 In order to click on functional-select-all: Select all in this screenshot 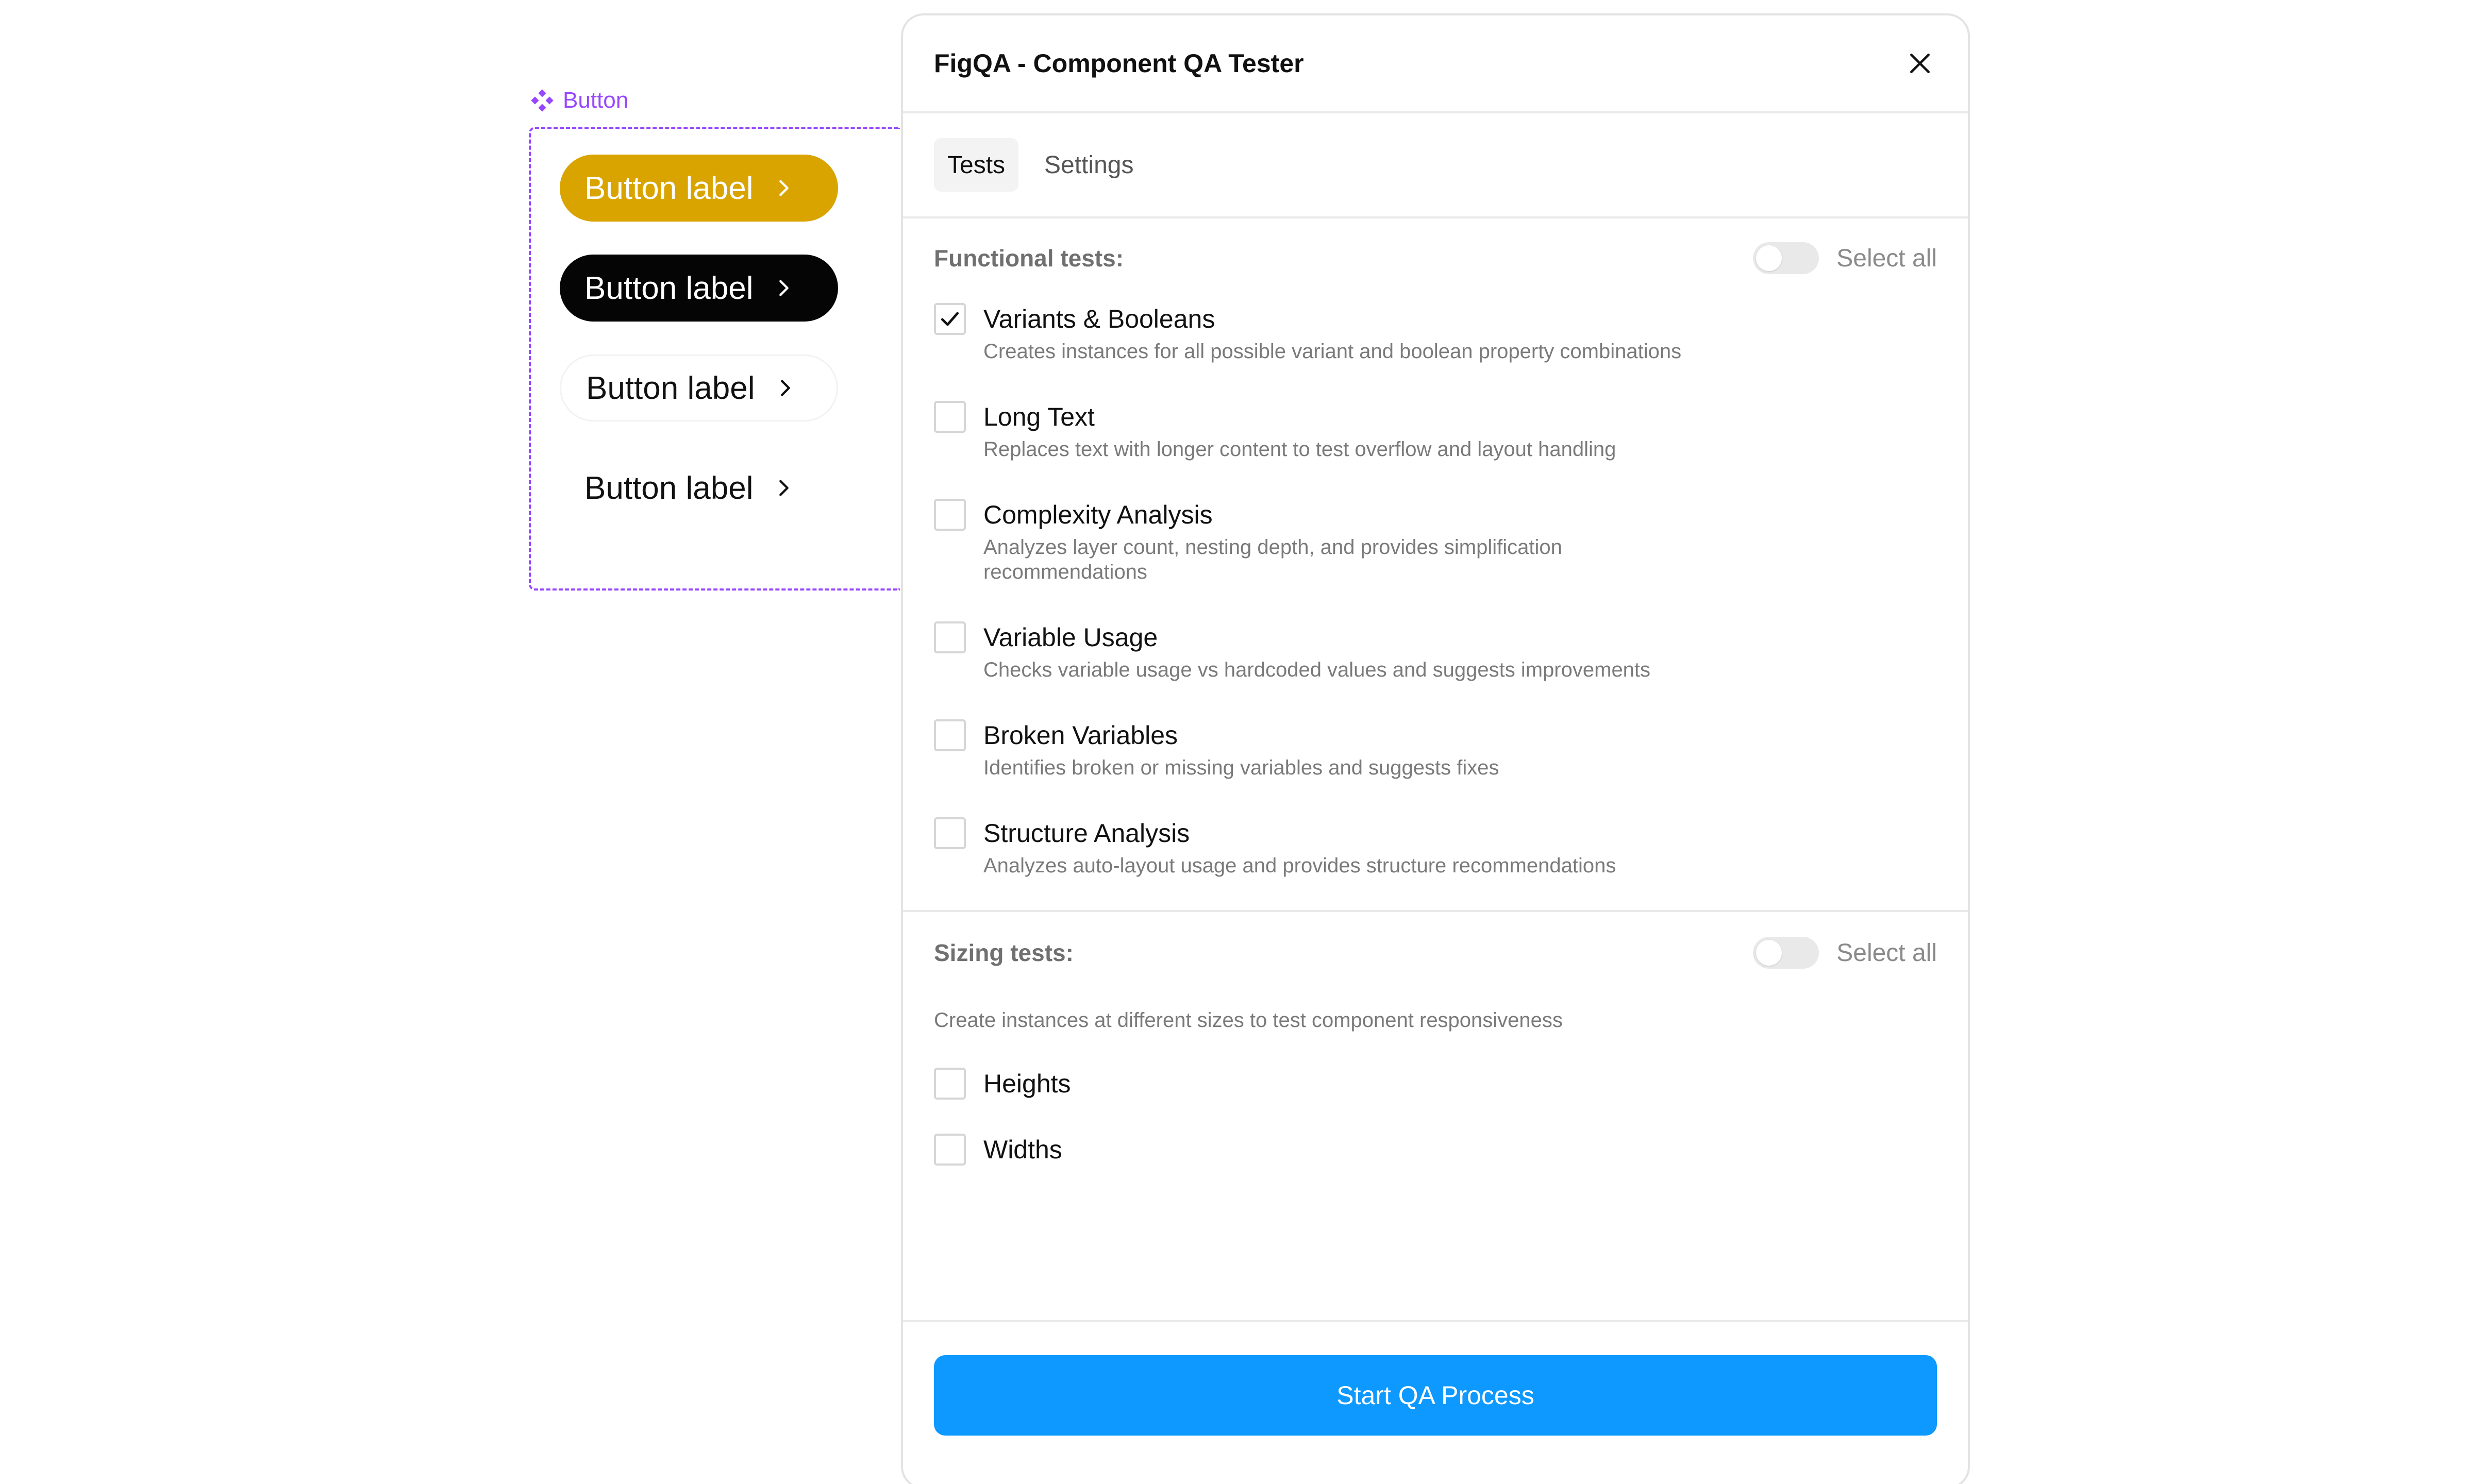, I will do `click(1845, 258)`.